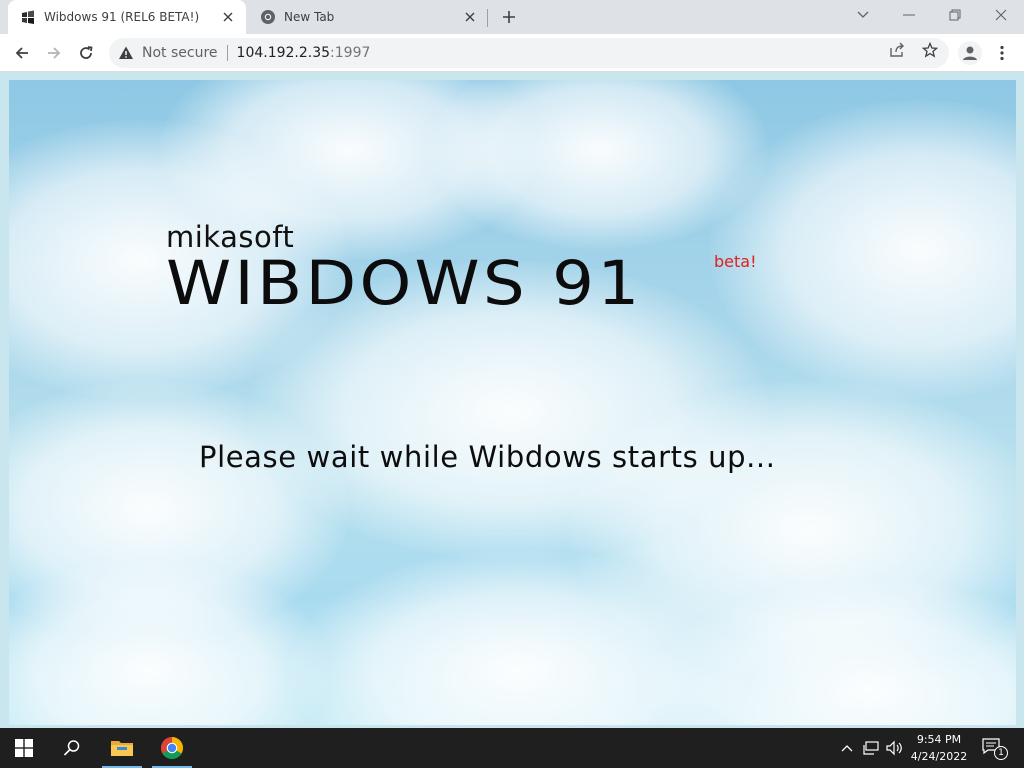 This screenshot has height=768, width=1024. I want to click on action-center-button: 1, so click(995, 749).